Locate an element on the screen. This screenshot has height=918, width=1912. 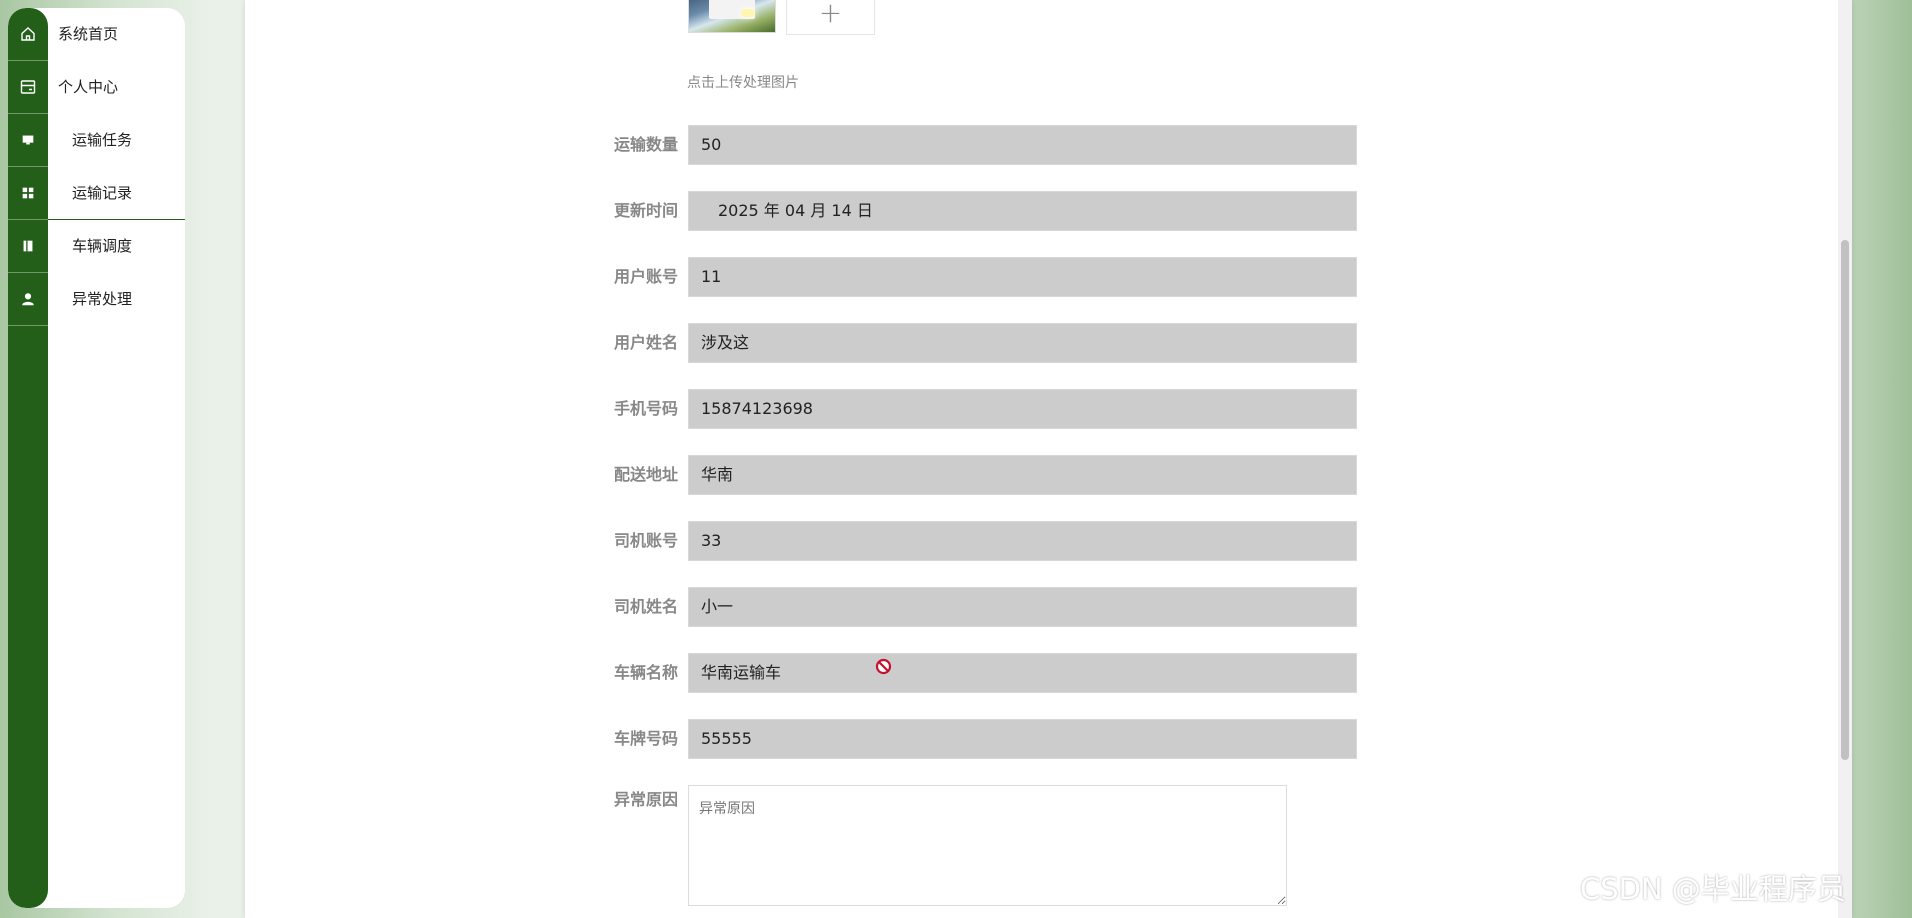
field-label: 车辆名称 is located at coordinates (645, 672).